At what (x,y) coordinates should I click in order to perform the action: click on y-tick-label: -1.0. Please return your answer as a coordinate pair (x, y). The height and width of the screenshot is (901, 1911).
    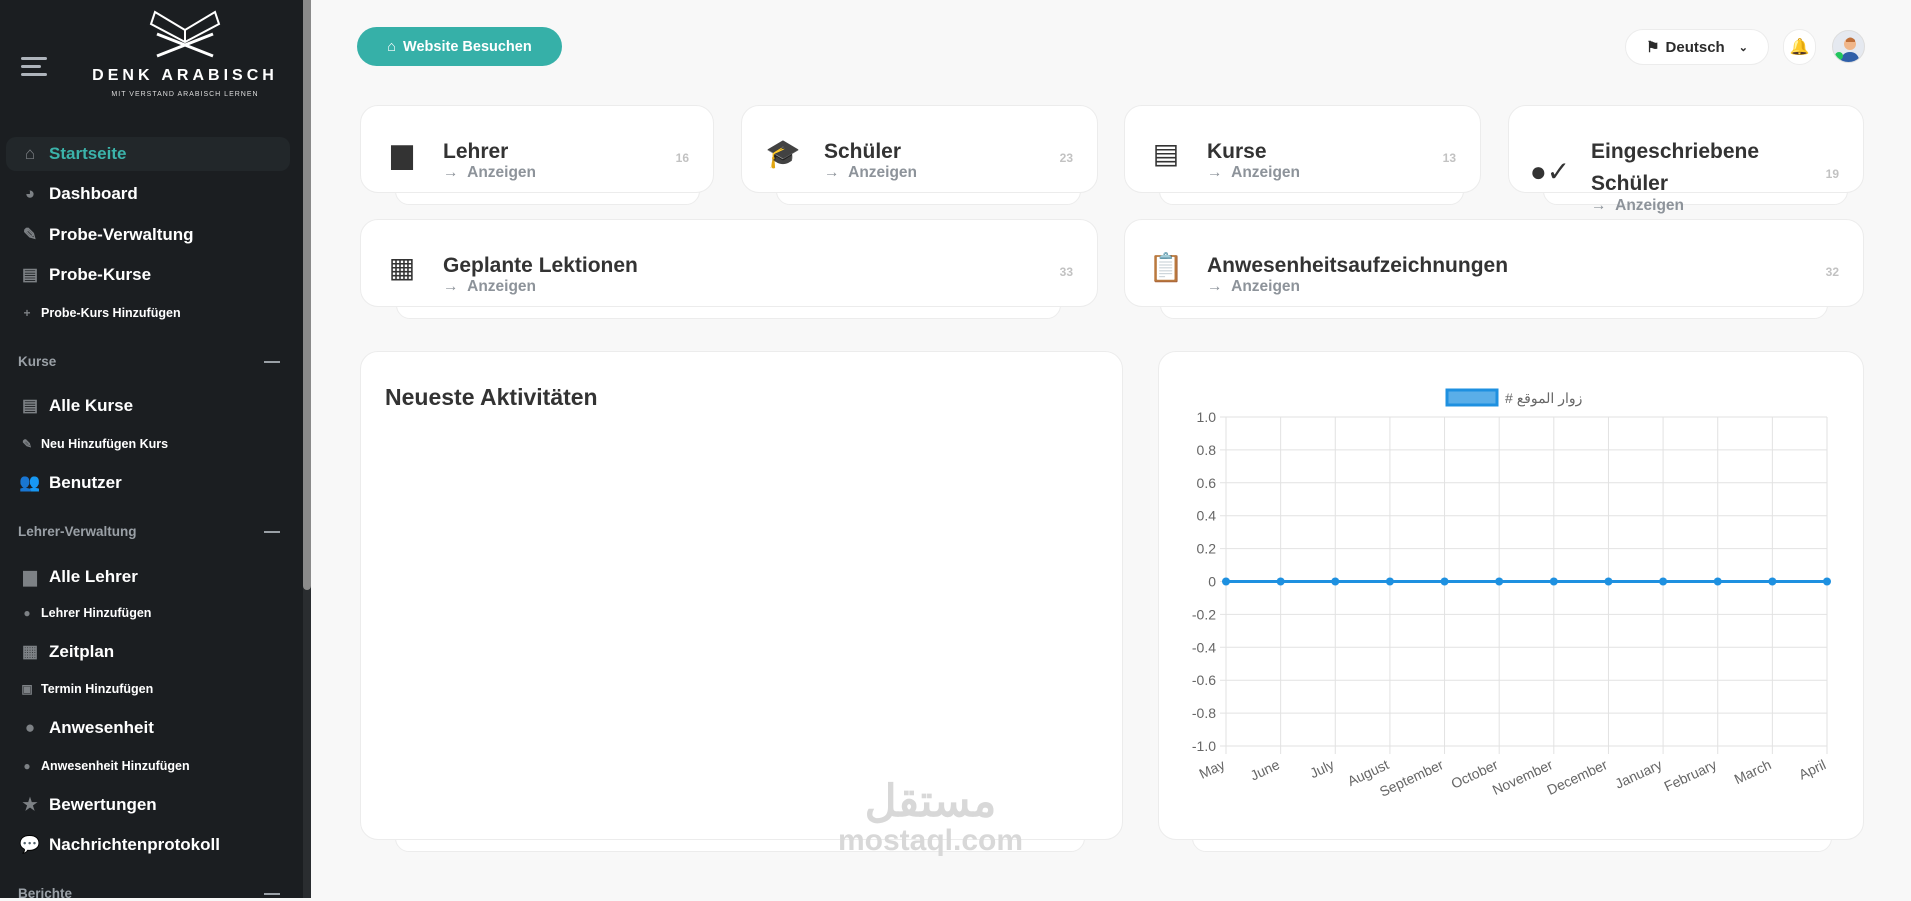
    Looking at the image, I should click on (1204, 746).